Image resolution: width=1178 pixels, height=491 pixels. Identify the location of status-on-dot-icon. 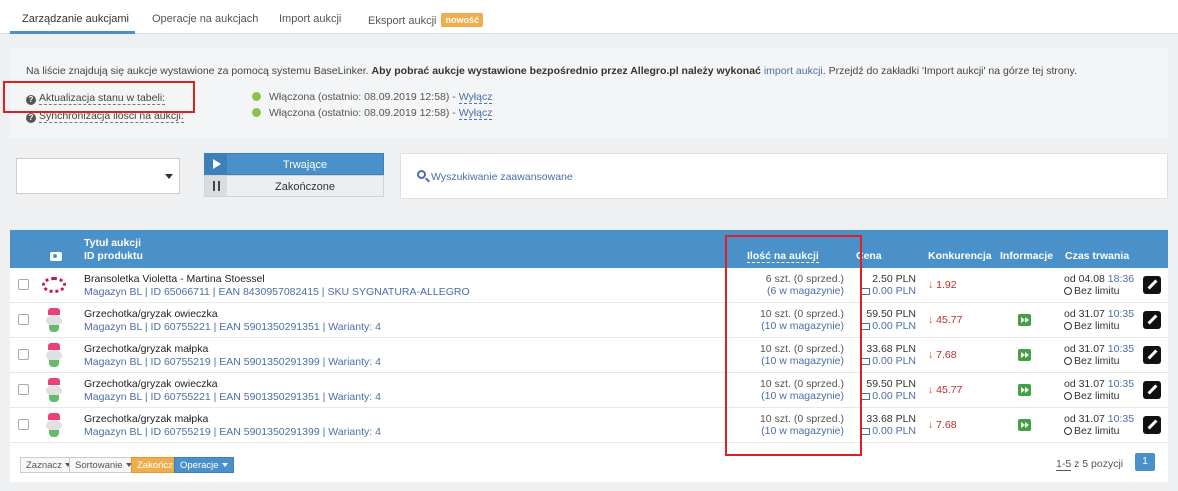
(256, 96).